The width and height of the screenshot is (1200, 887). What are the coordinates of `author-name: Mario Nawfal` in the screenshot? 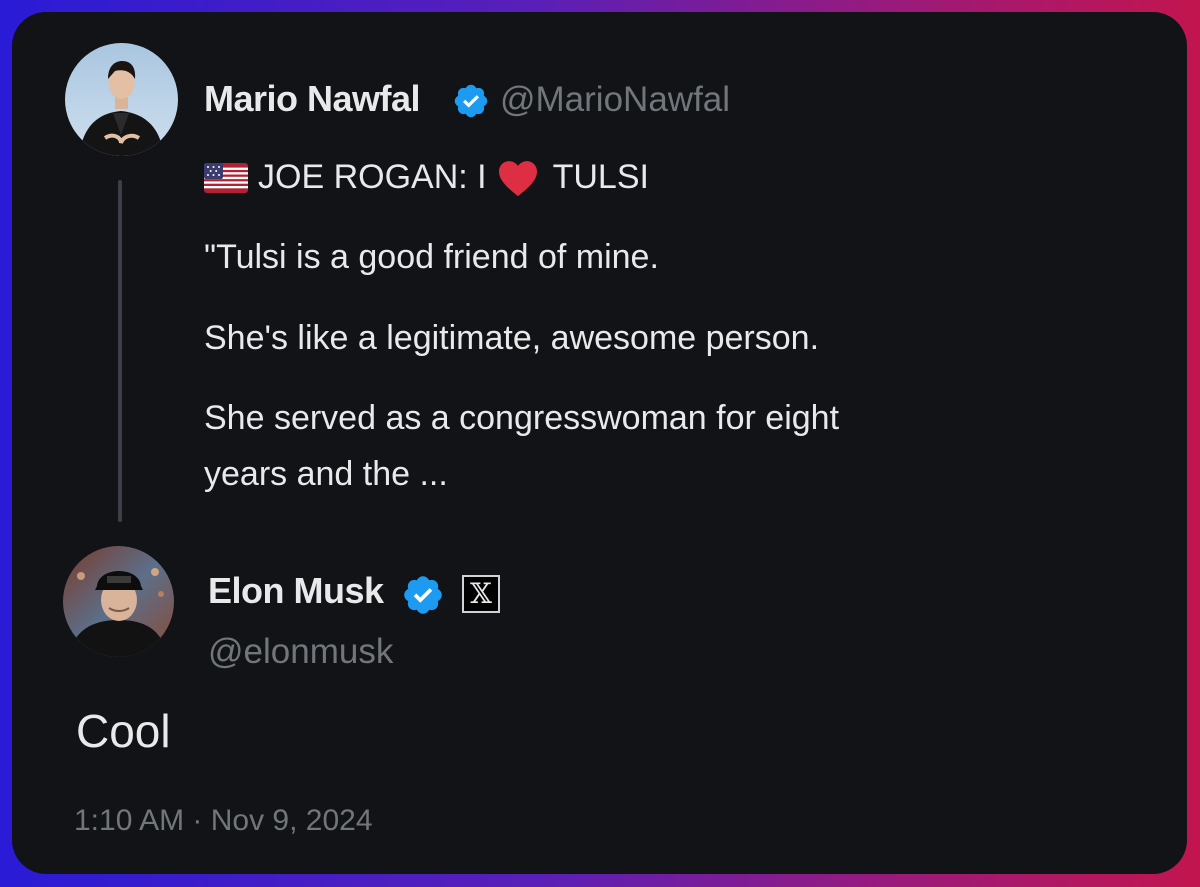 It's located at (312, 99).